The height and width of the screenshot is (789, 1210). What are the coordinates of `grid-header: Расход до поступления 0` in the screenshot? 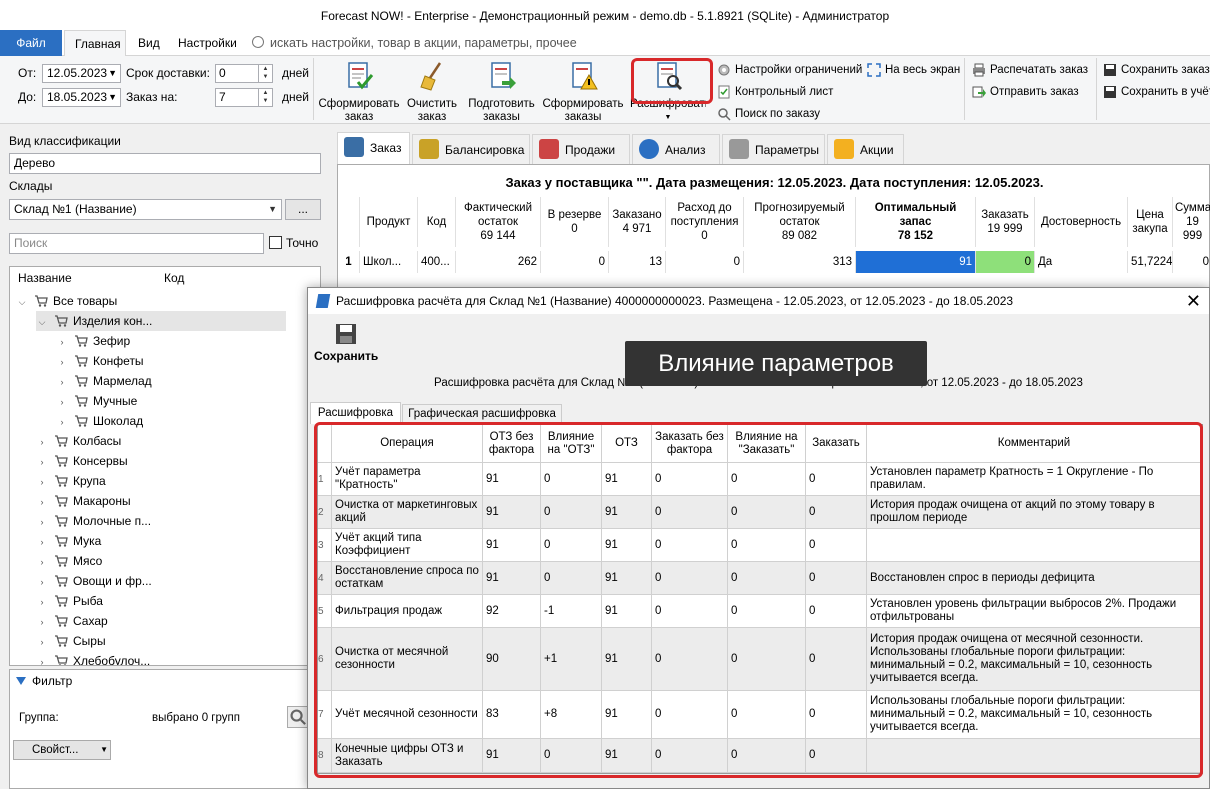 It's located at (705, 222).